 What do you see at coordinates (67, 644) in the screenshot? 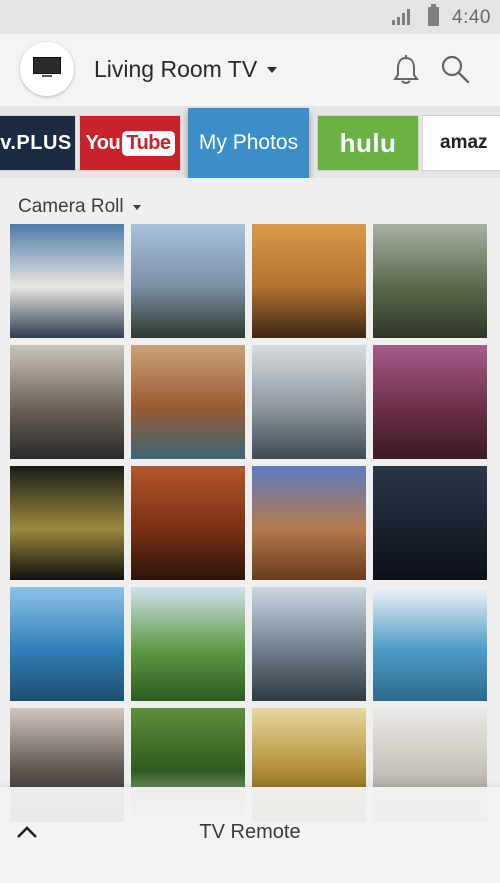
I see `photo-thumbnail-coast-bay` at bounding box center [67, 644].